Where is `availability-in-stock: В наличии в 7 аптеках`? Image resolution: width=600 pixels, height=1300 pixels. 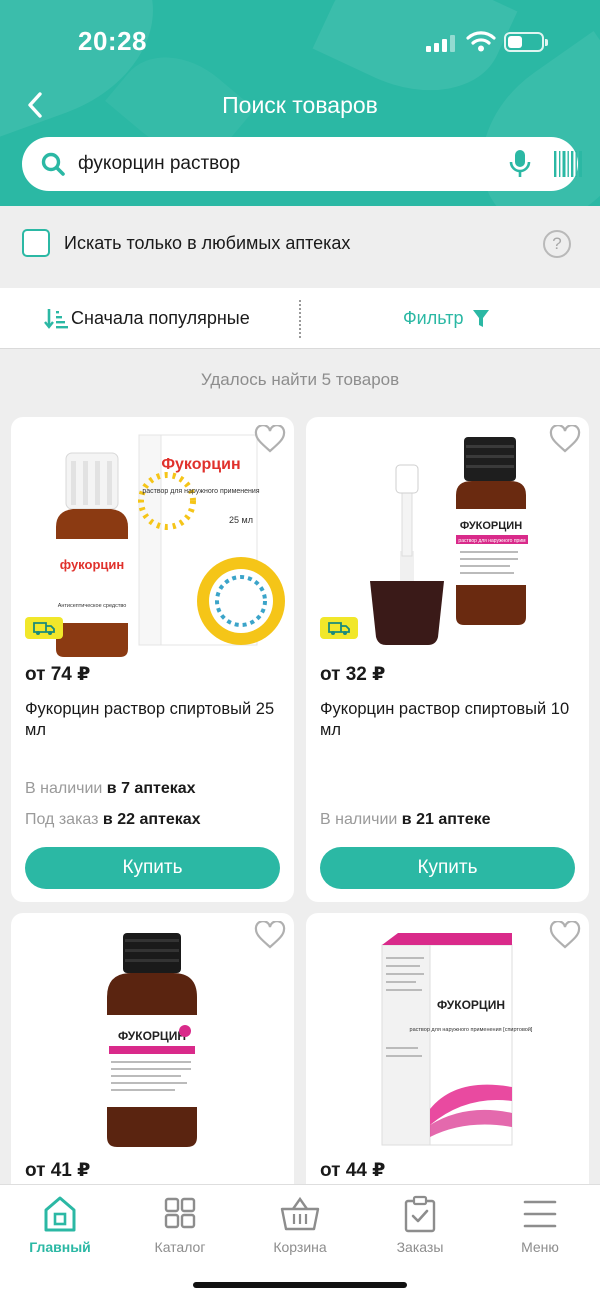 availability-in-stock: В наличии в 7 аптеках is located at coordinates (110, 789).